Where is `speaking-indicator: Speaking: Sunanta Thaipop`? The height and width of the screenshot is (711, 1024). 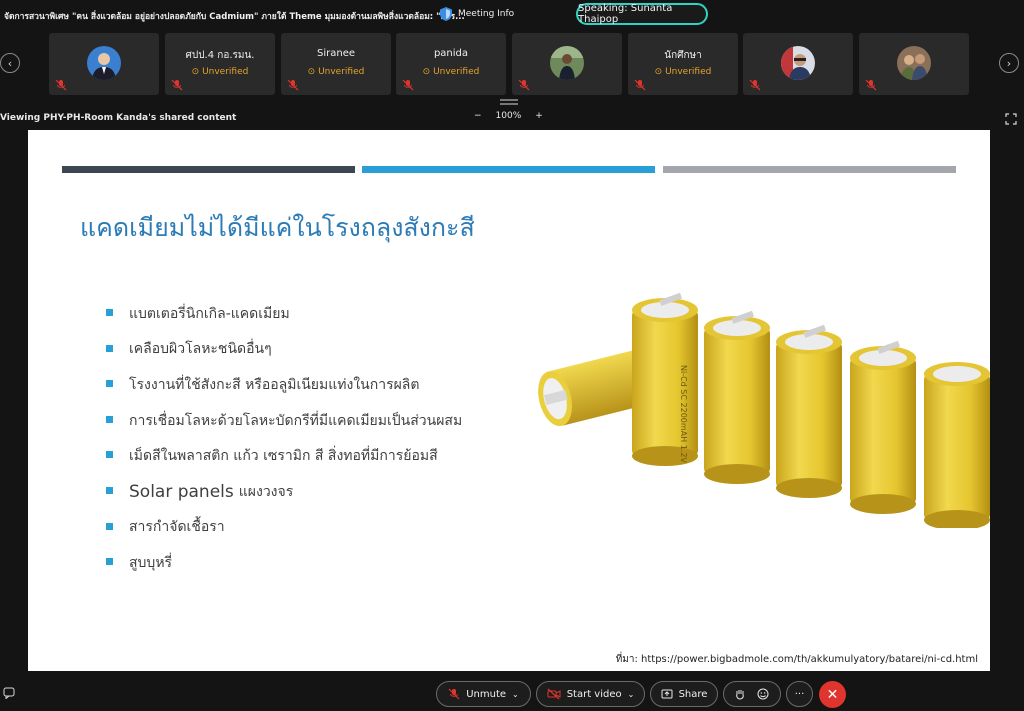 speaking-indicator: Speaking: Sunanta Thaipop is located at coordinates (642, 14).